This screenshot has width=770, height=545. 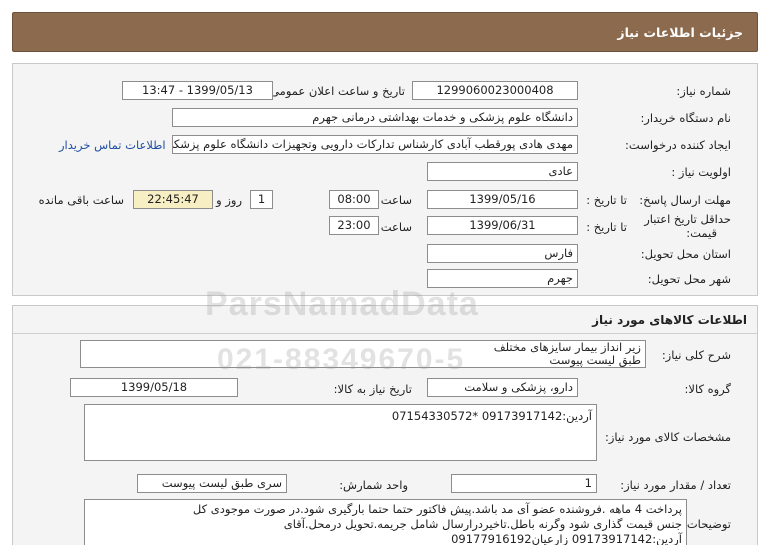 What do you see at coordinates (606, 227) in the screenshot?
I see `price-to-date-label: تا تاریخ :` at bounding box center [606, 227].